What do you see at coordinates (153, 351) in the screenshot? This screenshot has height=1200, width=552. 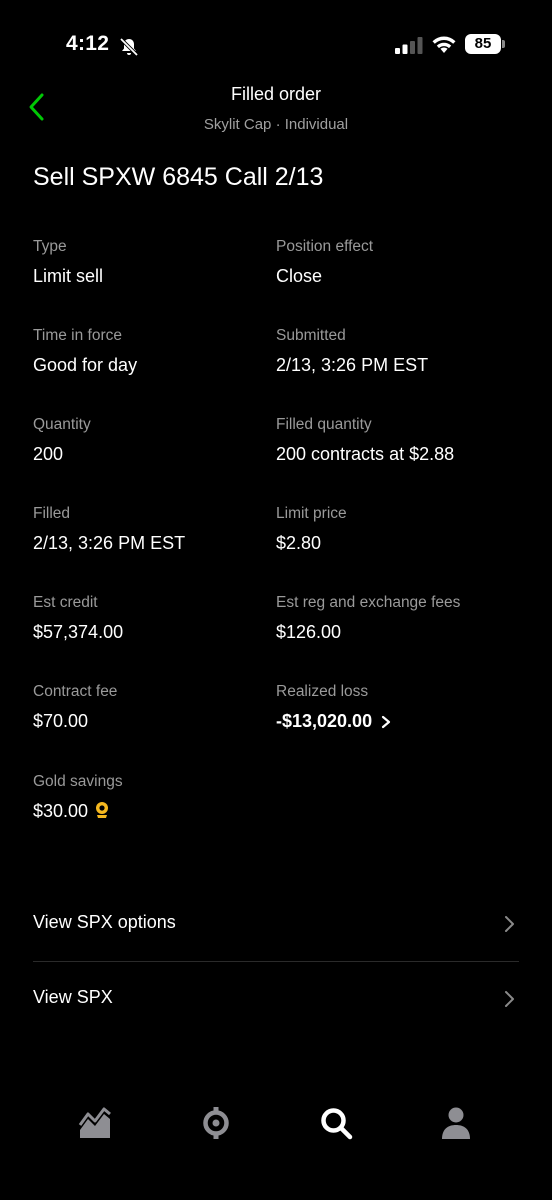 I see `field-time-in-force: Time in force Good for day` at bounding box center [153, 351].